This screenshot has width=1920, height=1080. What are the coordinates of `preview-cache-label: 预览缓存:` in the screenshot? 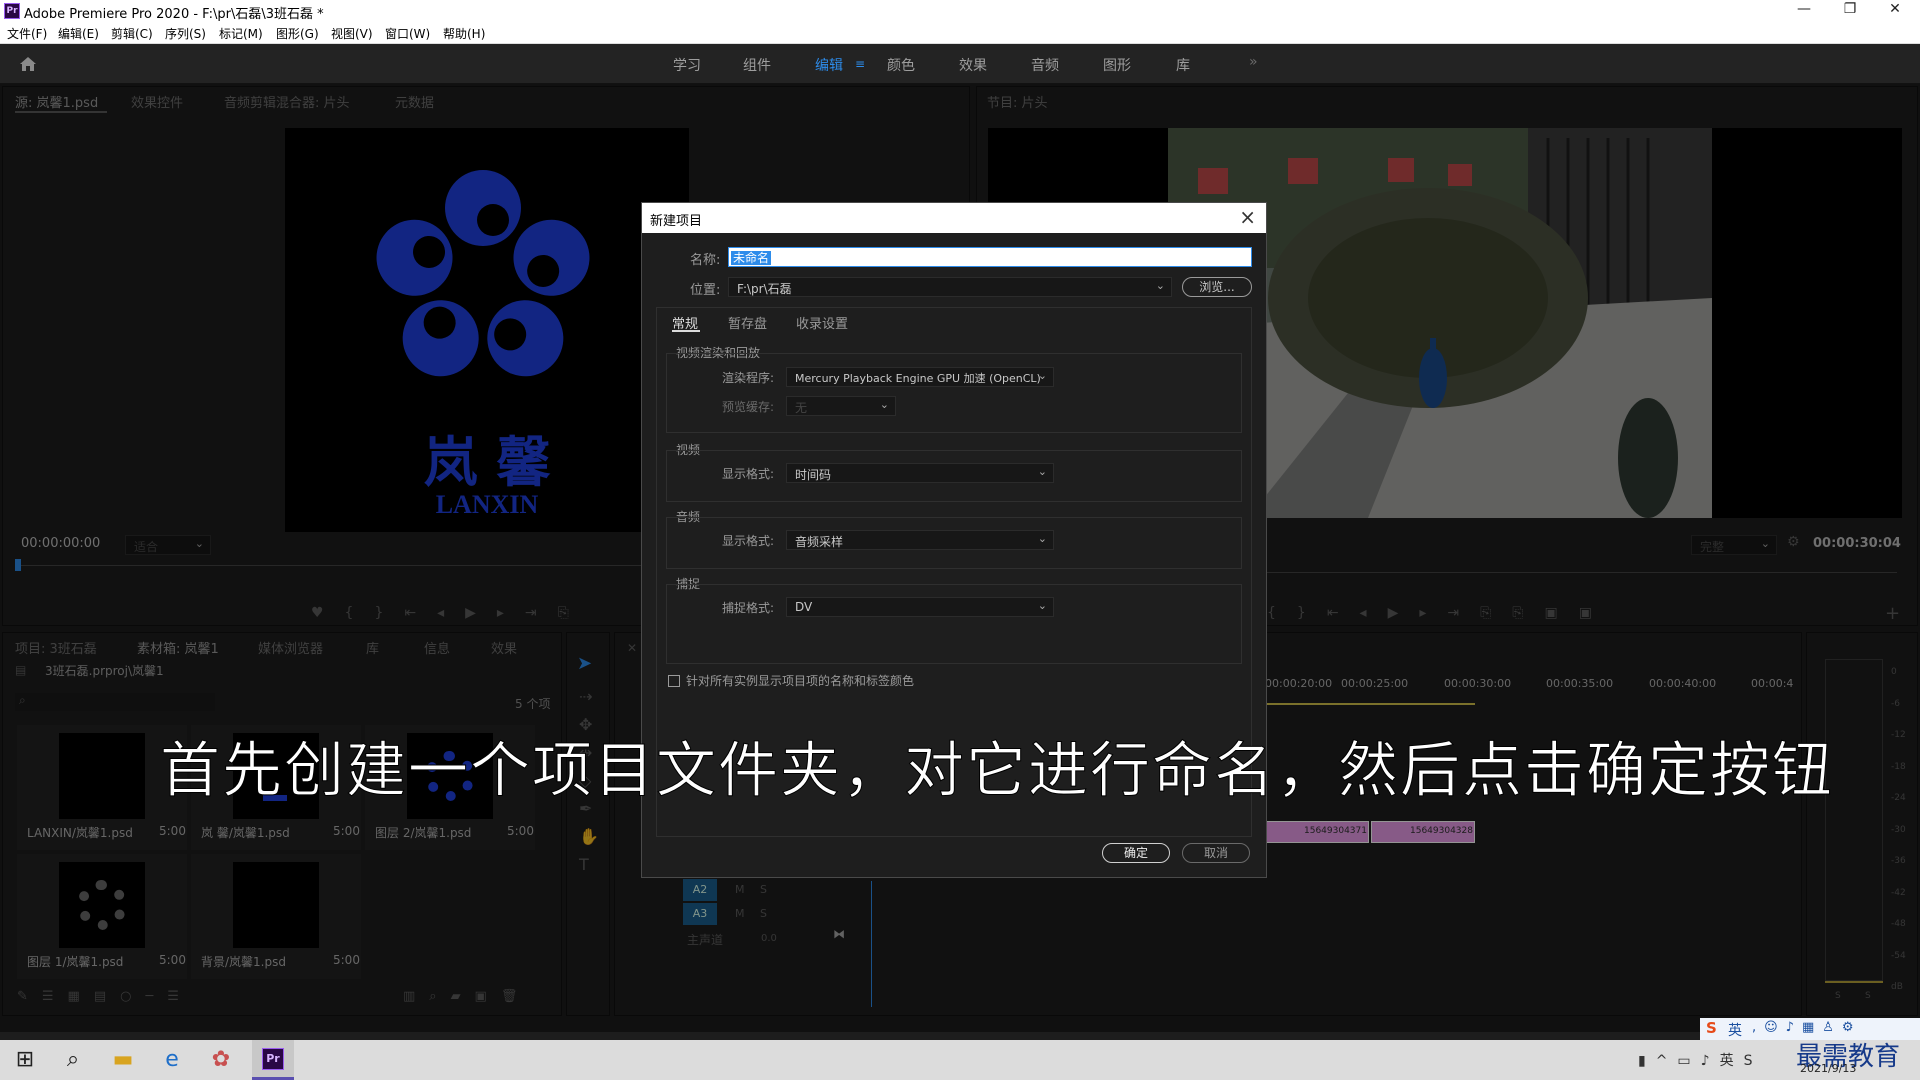 It's located at (748, 407).